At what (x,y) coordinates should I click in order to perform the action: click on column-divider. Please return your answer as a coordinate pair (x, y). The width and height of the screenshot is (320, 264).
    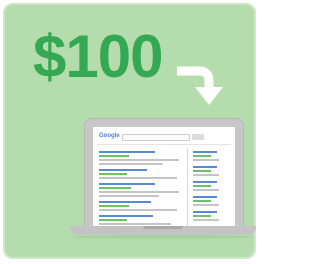
    Looking at the image, I should click on (187, 187).